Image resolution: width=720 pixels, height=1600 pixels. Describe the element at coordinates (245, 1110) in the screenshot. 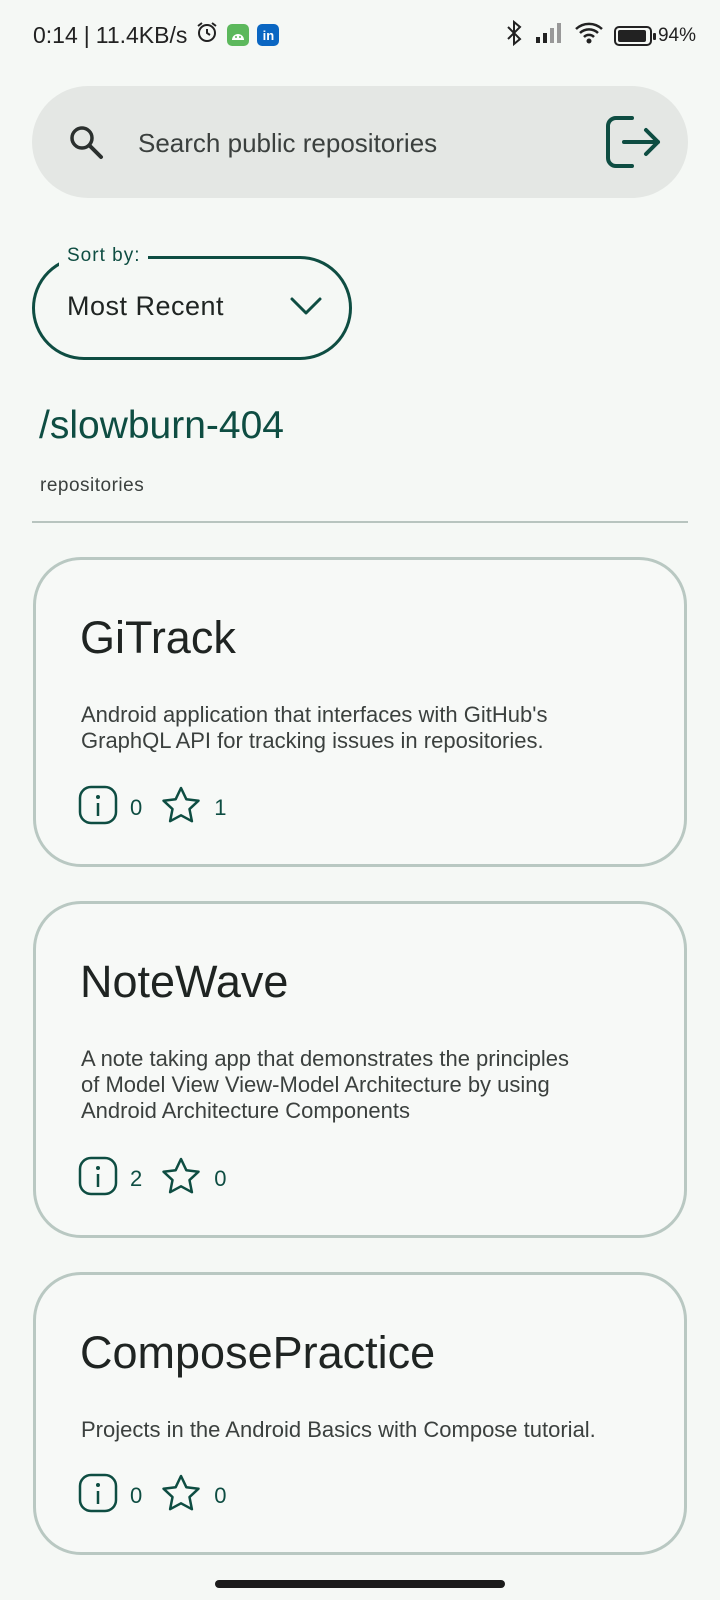

I see `repo-description-line: Android Architecture Components` at that location.